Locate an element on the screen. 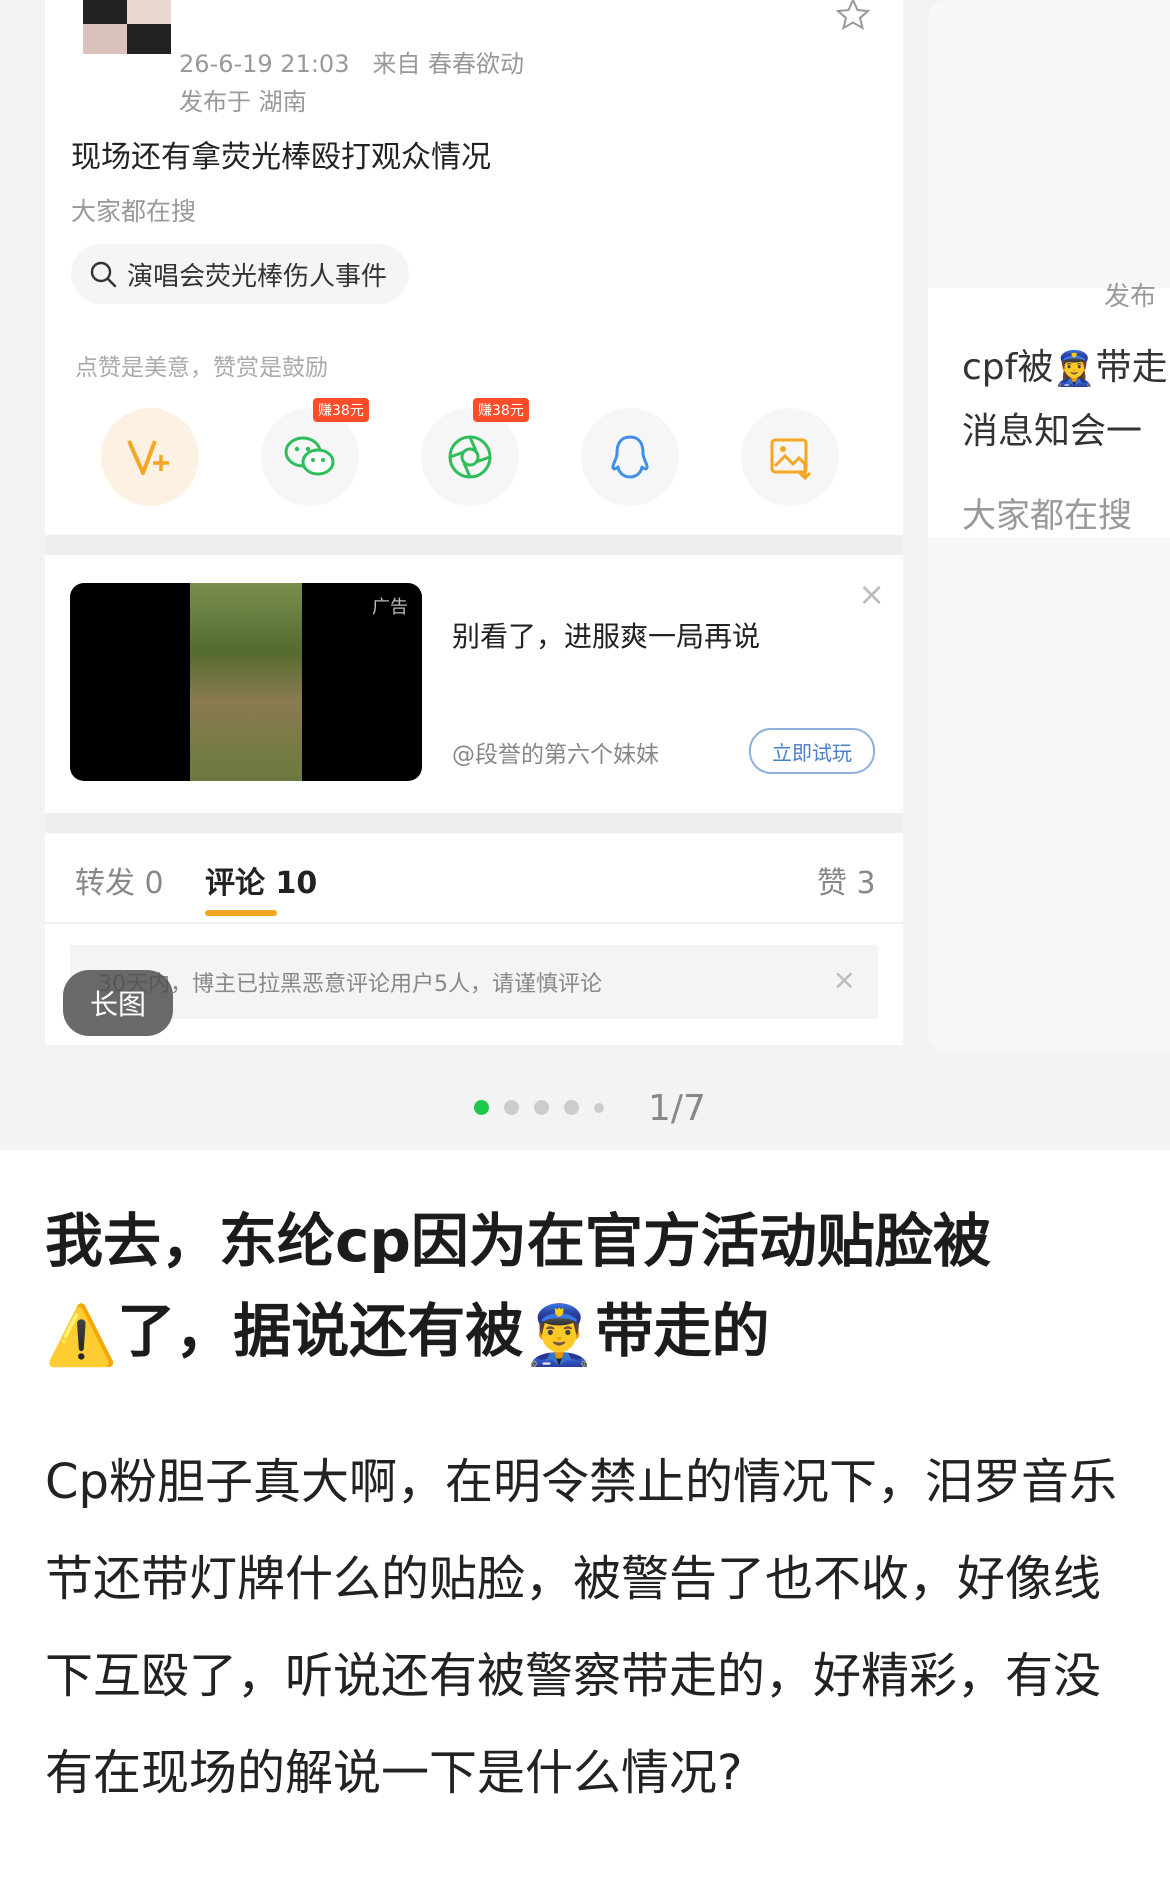 The width and height of the screenshot is (1170, 1901). ad-title: 别看了，进服爽一局再说 is located at coordinates (606, 636).